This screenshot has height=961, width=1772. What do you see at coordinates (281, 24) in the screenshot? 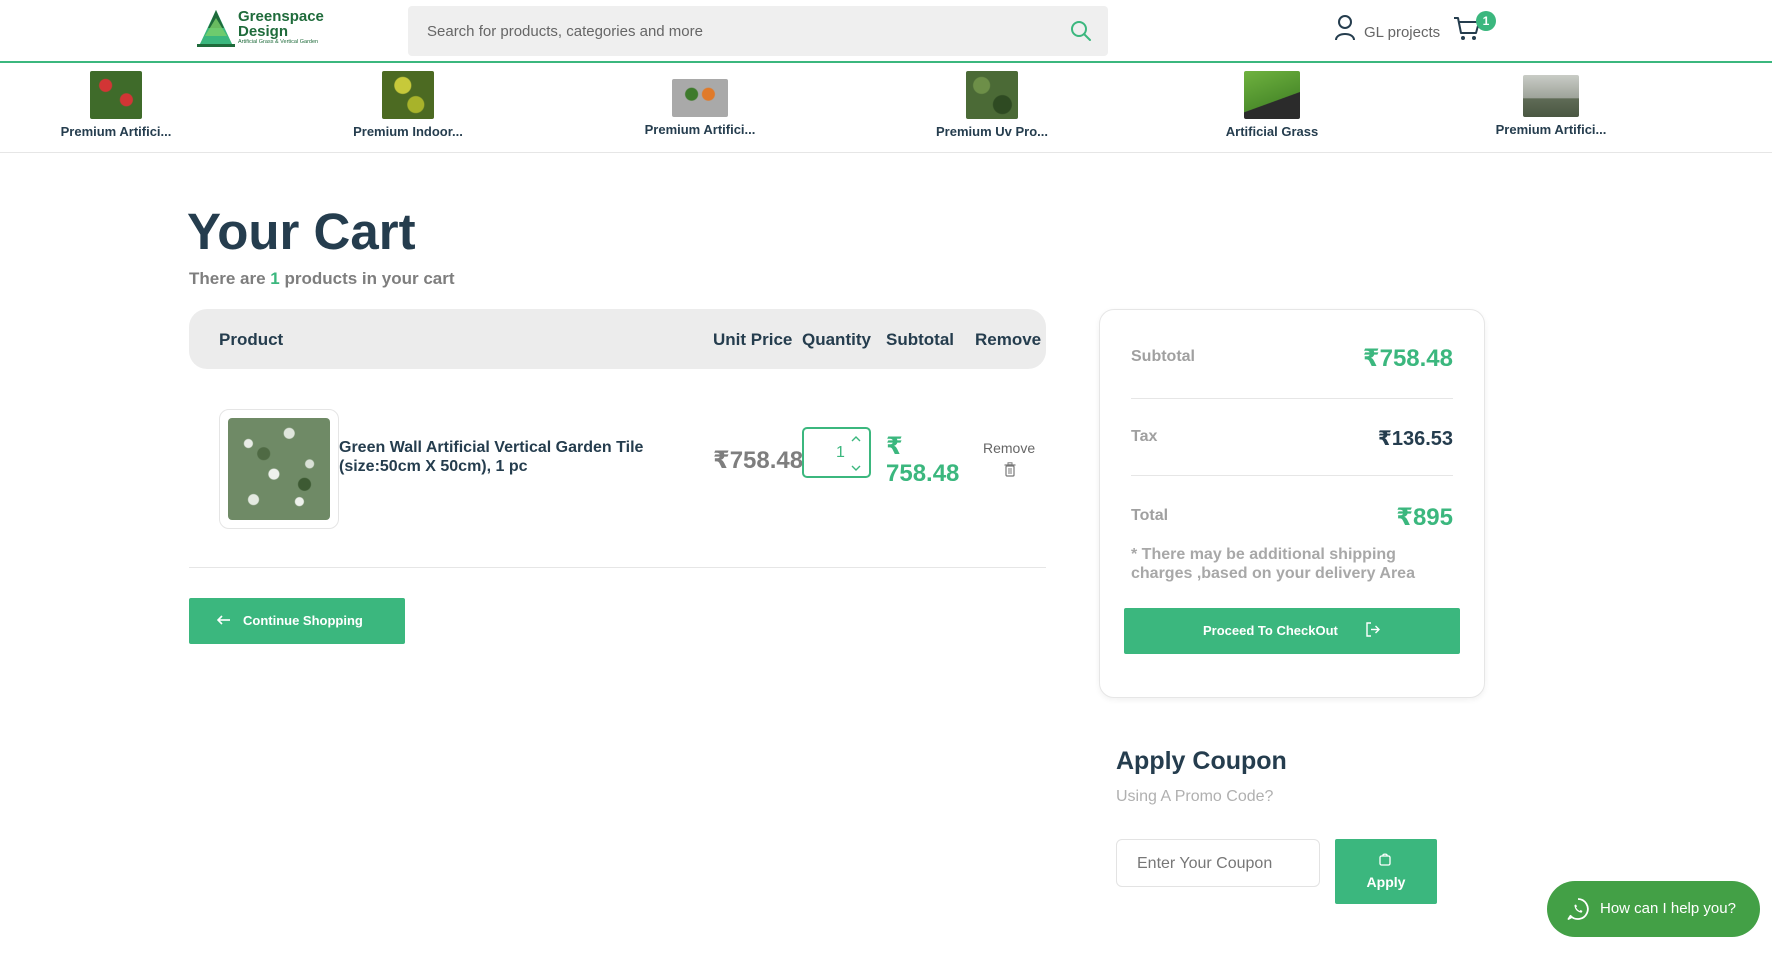
I see `logo-name: Greenspace Design` at bounding box center [281, 24].